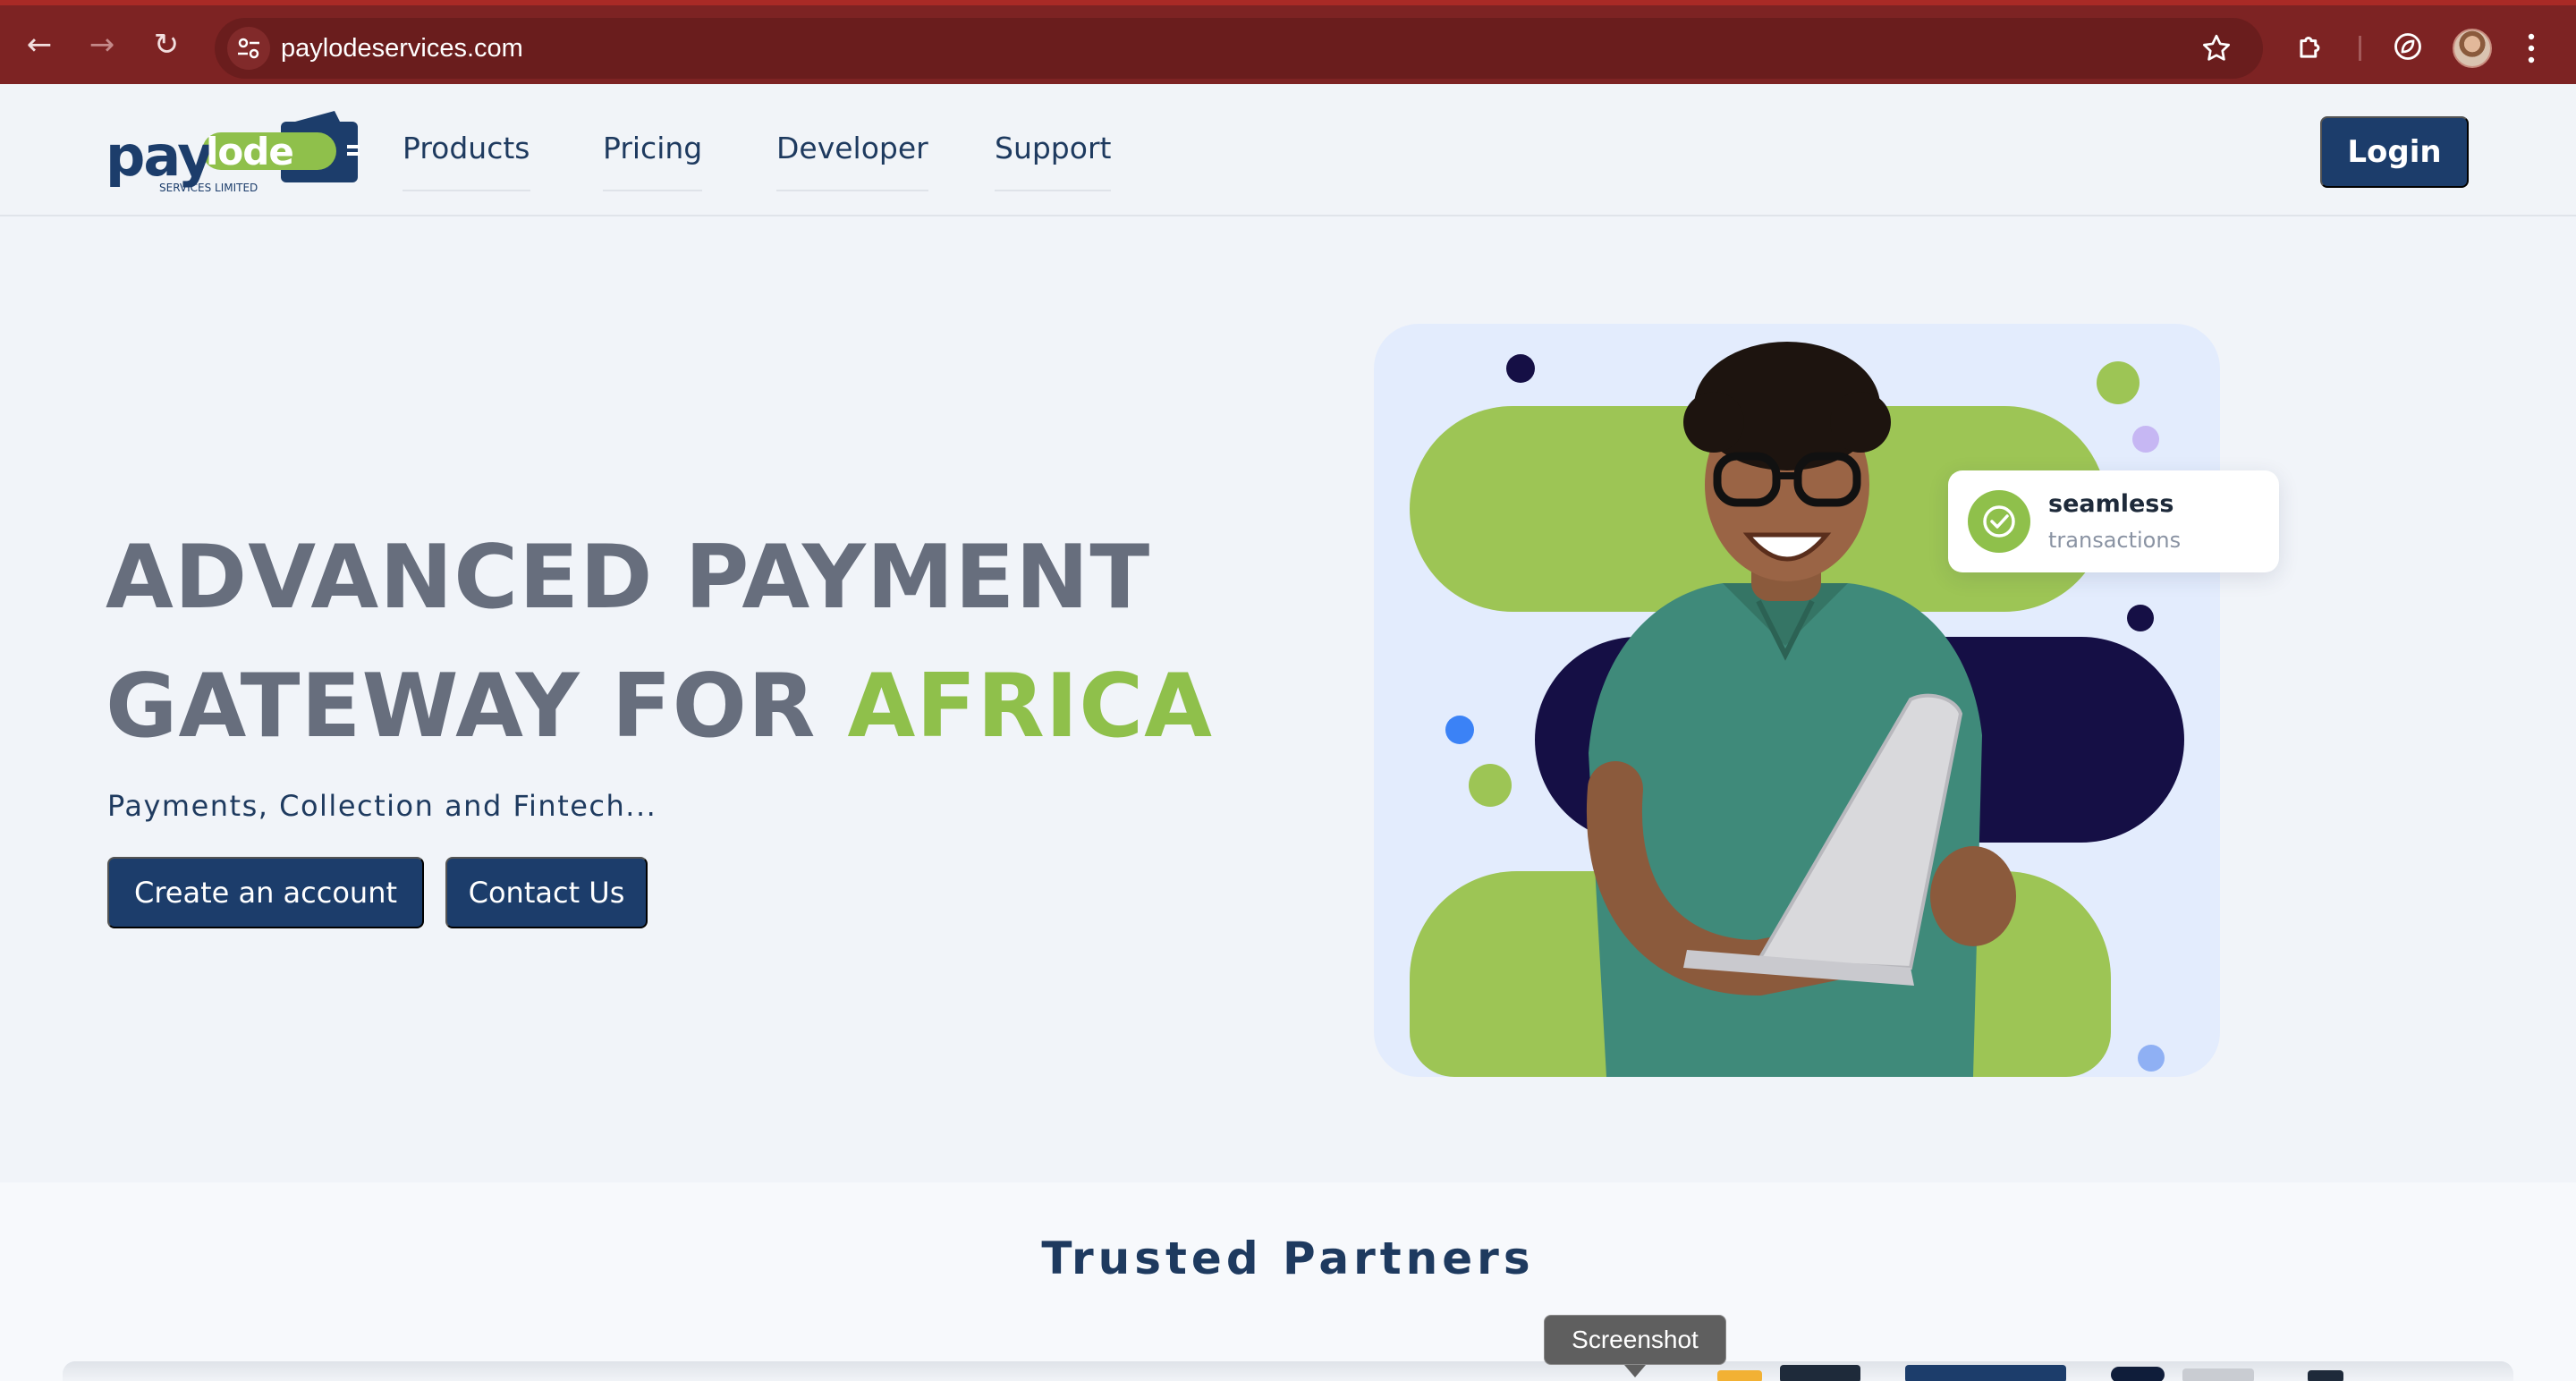  I want to click on site-info-icon, so click(248, 48).